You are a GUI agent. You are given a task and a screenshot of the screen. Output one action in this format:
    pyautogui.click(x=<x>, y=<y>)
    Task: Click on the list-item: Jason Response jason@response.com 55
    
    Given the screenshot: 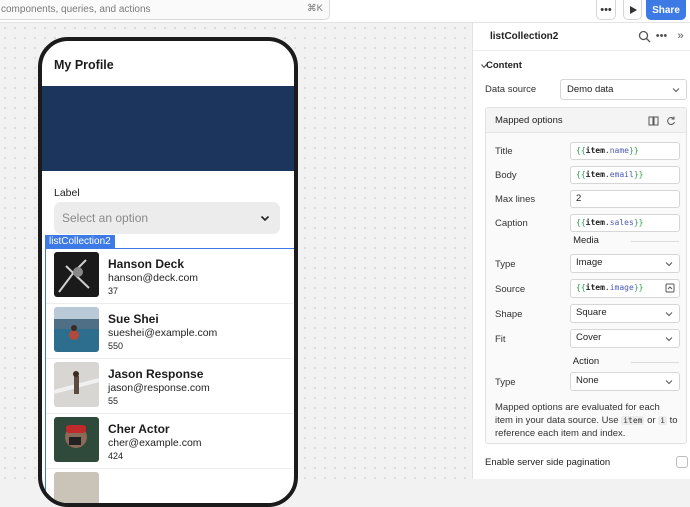 What is the action you would take?
    pyautogui.click(x=169, y=386)
    